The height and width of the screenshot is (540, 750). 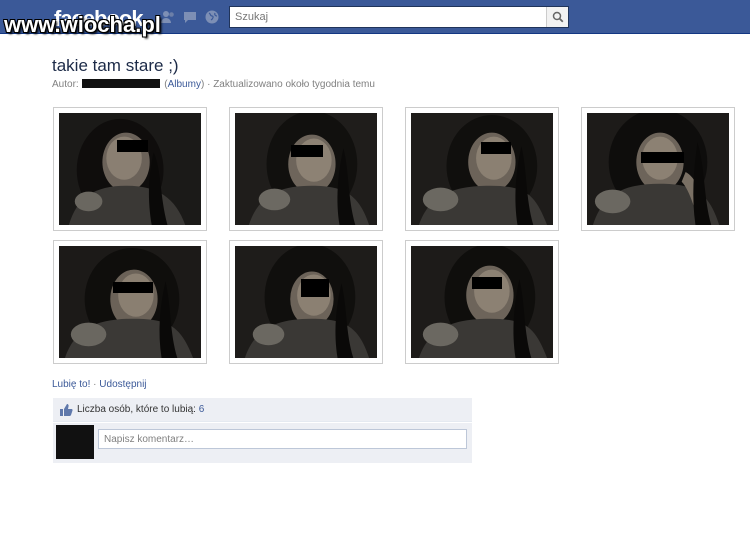 I want to click on likes-text: Liczba osób, które to lubią: 6, so click(x=140, y=409).